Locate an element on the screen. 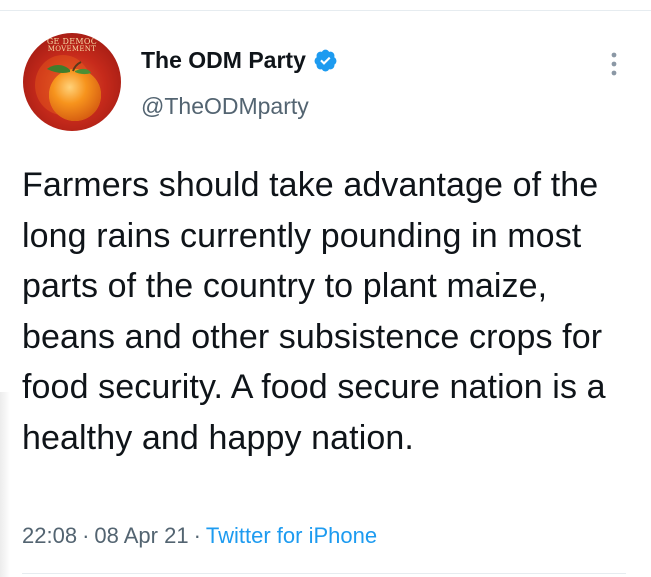 The width and height of the screenshot is (651, 577). verified-badge-icon is located at coordinates (325, 60).